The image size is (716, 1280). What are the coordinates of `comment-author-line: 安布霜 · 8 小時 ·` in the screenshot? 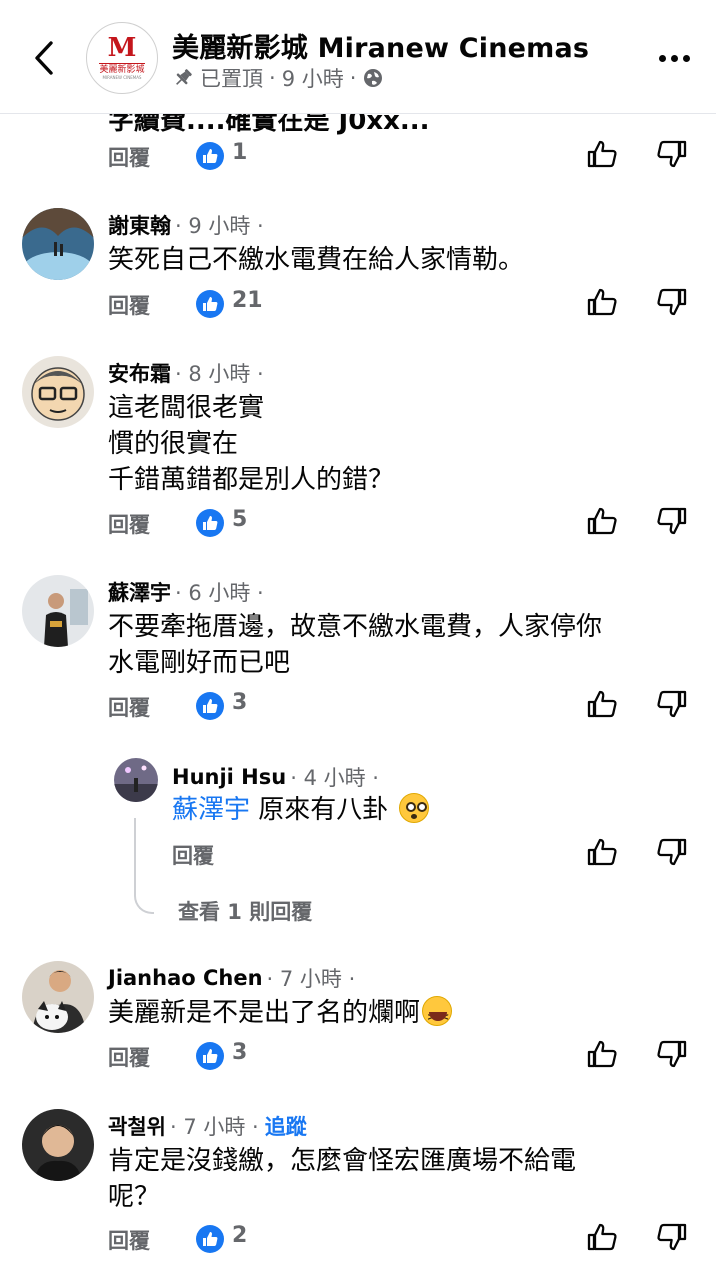 It's located at (186, 373).